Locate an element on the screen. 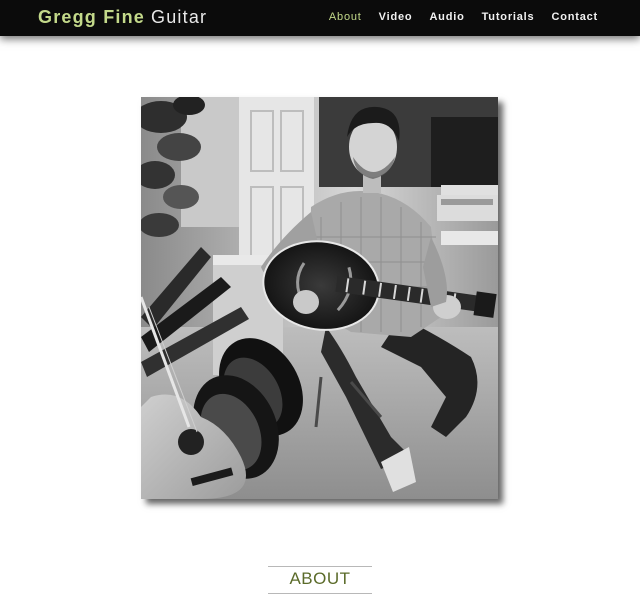 The width and height of the screenshot is (640, 598). site-logo: Gregg Fine Guitar is located at coordinates (122, 17).